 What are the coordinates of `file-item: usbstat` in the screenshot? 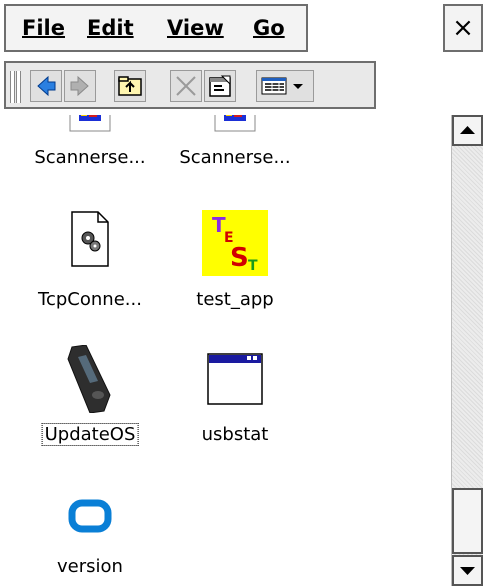 It's located at (235, 400).